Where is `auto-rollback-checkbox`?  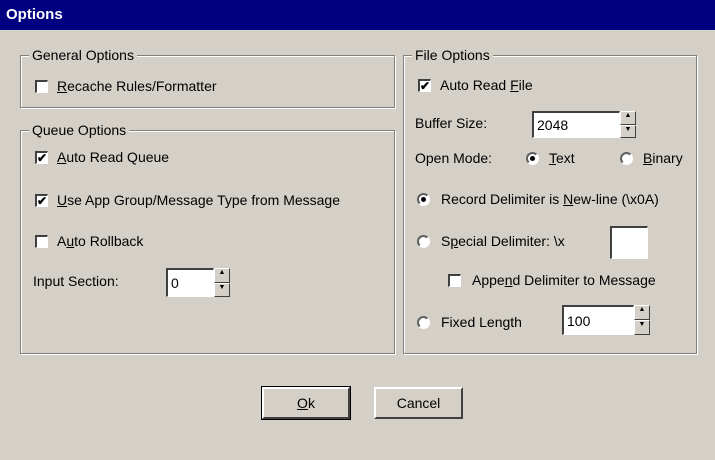
auto-rollback-checkbox is located at coordinates (41, 241).